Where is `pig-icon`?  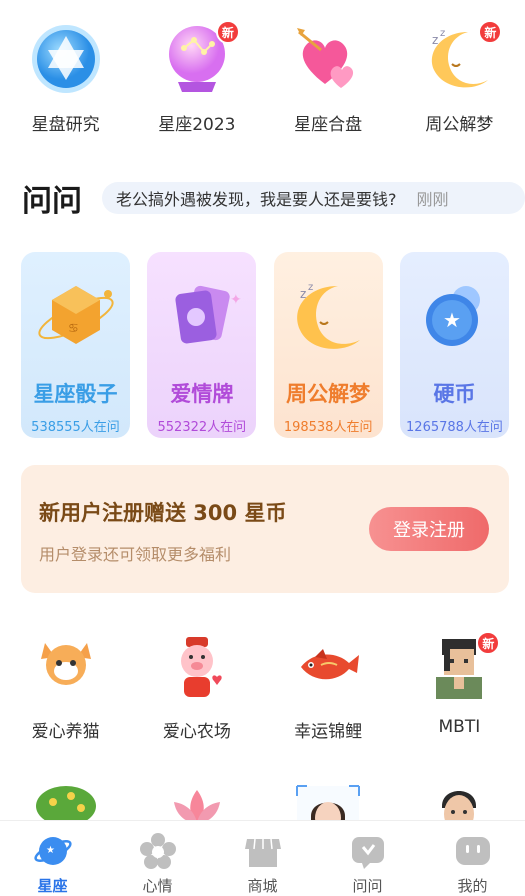 pig-icon is located at coordinates (197, 668).